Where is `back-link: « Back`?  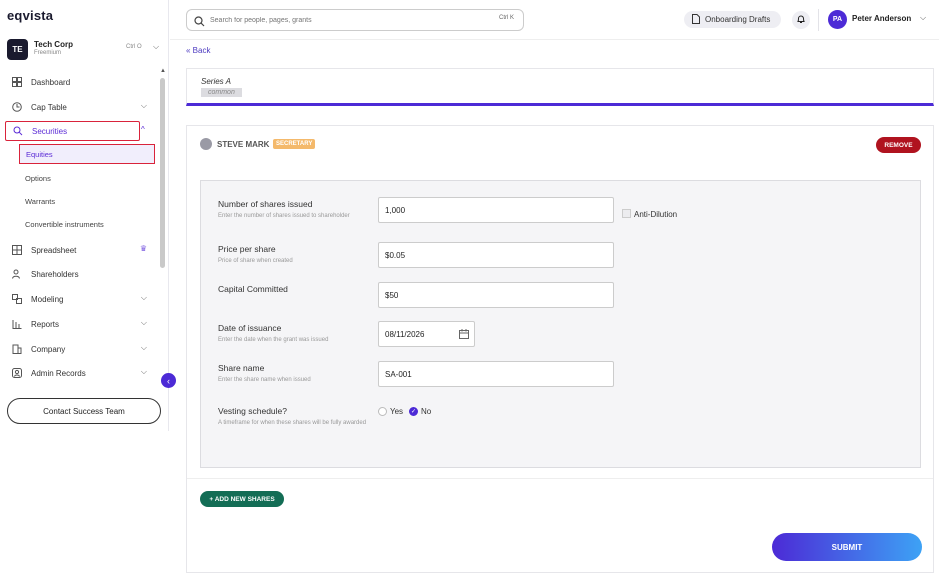 back-link: « Back is located at coordinates (198, 50).